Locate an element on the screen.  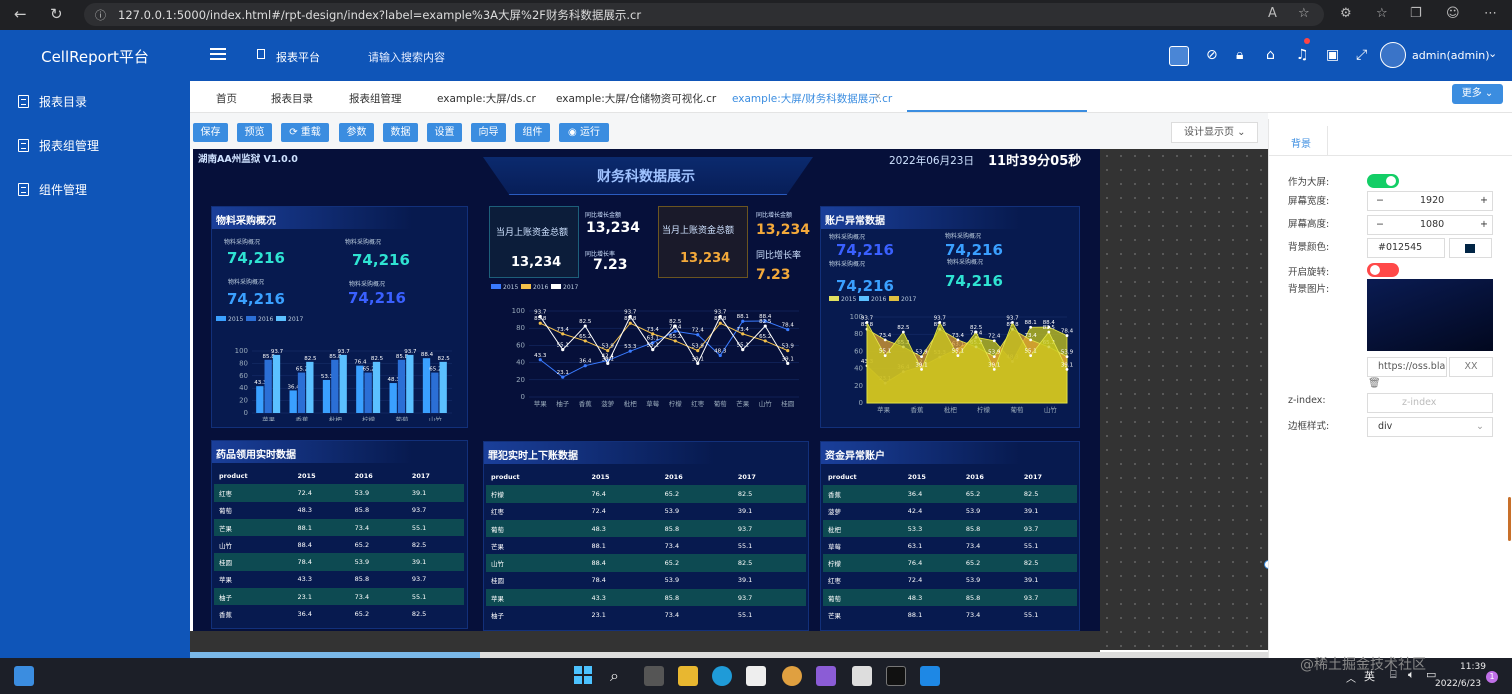
notification-badge: 1 is located at coordinates (1492, 677).